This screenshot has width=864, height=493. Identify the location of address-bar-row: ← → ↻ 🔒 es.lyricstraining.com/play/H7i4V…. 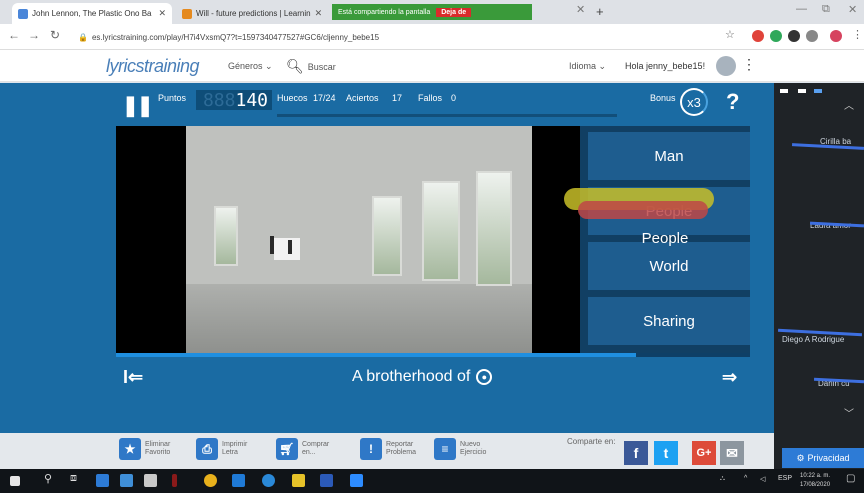
(432, 37).